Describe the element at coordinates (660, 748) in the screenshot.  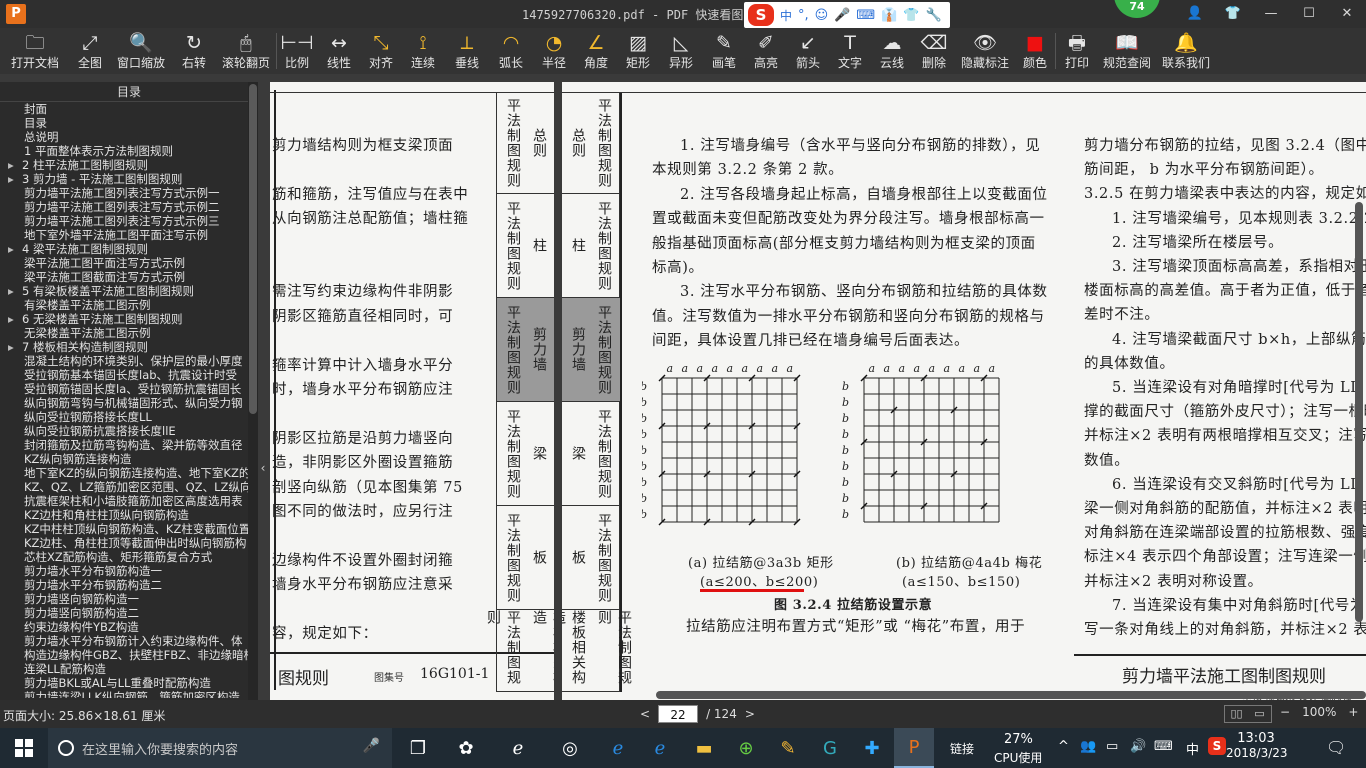
I see `internet-explorer-icon: ℯ` at that location.